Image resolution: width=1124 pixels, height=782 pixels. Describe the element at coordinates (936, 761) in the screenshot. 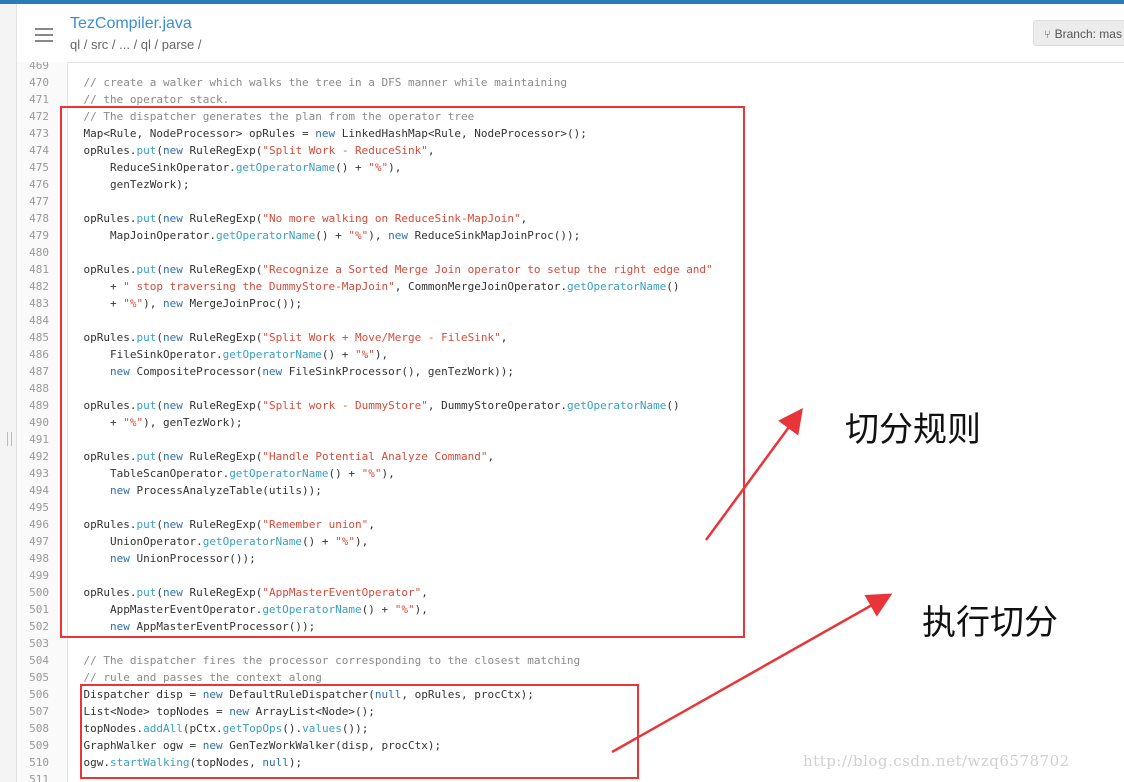

I see `watermark: http://blog.csdn.net/wzq6578702` at that location.